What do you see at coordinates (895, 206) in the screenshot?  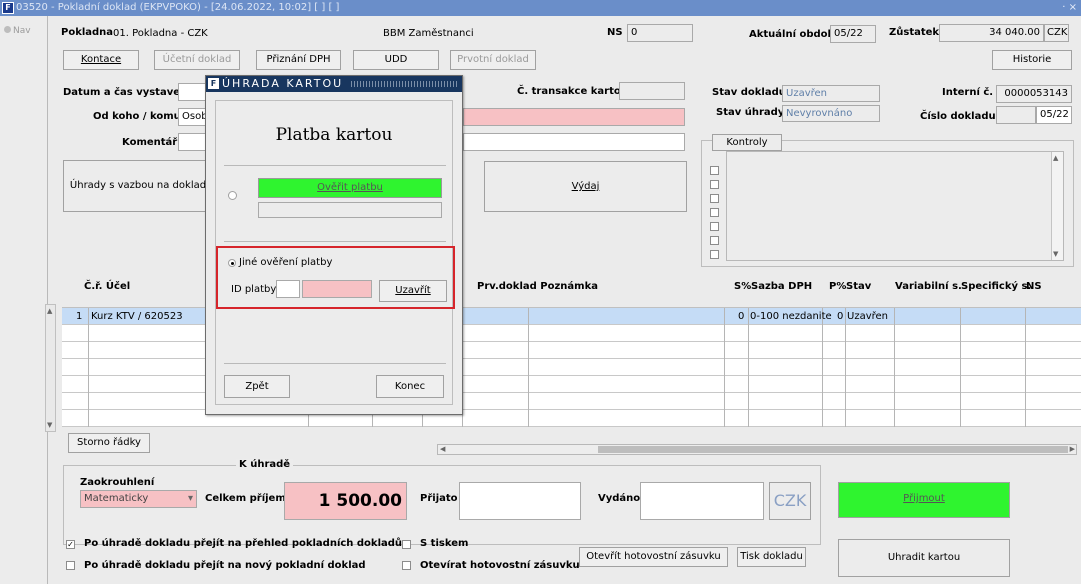 I see `kontroly-list: ▲ ▼` at bounding box center [895, 206].